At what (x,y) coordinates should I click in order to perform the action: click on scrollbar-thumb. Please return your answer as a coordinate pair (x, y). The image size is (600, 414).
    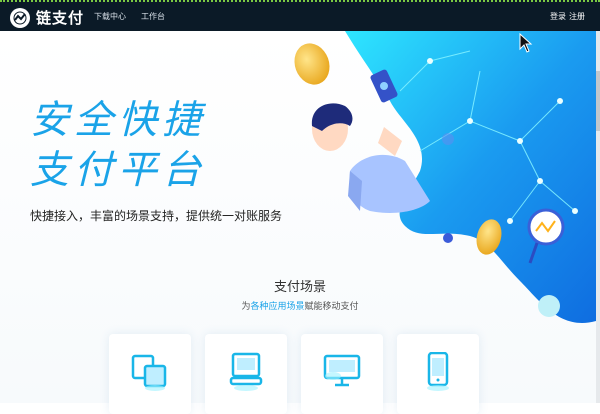
    Looking at the image, I should click on (598, 101).